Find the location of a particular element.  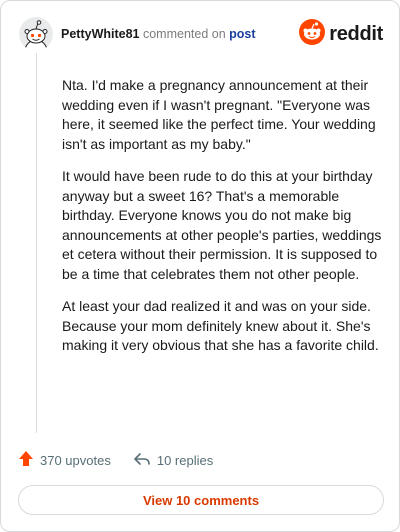

comment-header: PettyWhite81 commented on post reddit is located at coordinates (201, 35).